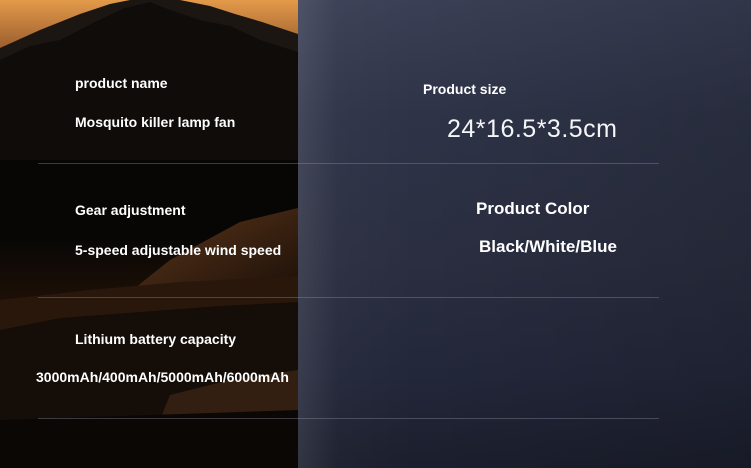 Image resolution: width=751 pixels, height=468 pixels. I want to click on product-color-value: Black/White/Blue, so click(548, 246).